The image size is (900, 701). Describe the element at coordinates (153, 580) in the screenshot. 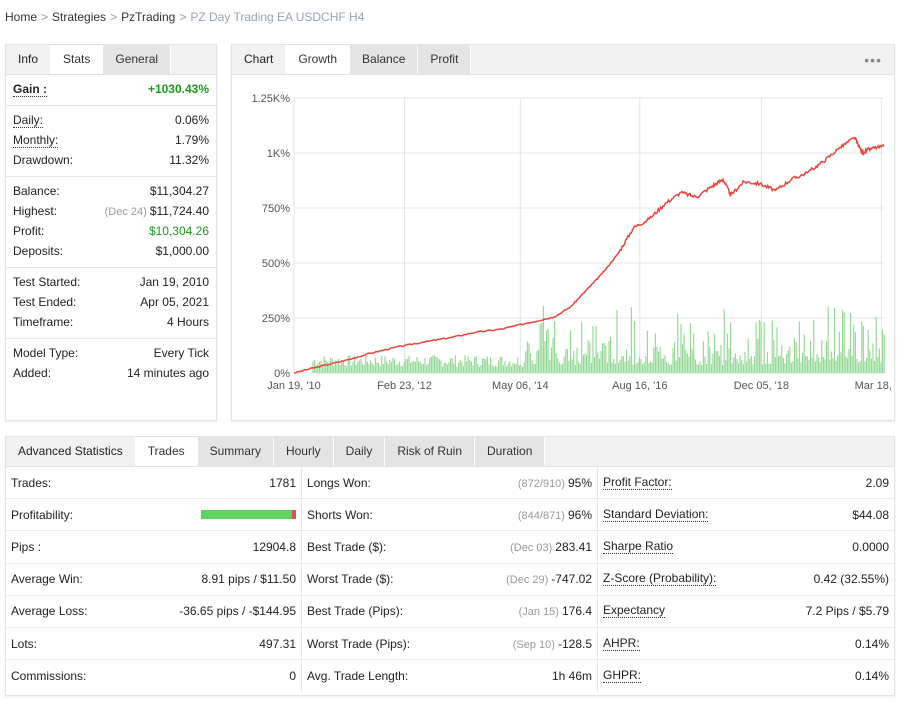

I see `stat-row-average-win: Average Win: 8.91 pips / $11.50` at that location.